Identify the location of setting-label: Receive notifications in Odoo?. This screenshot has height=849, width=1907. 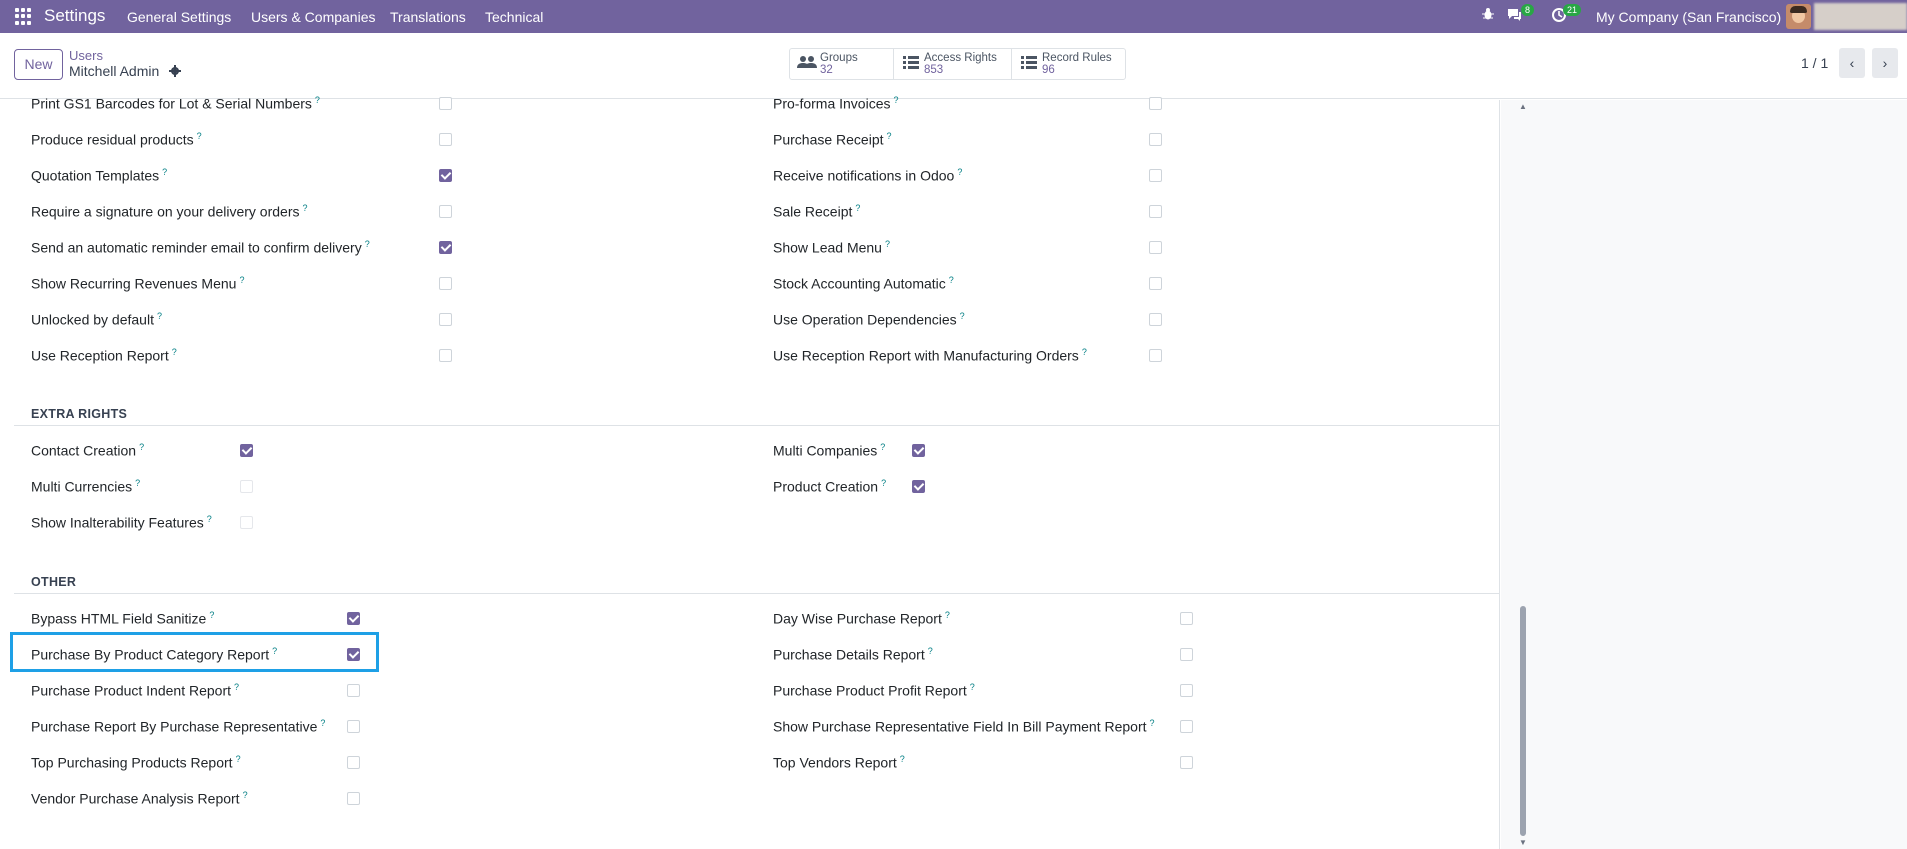
(867, 175).